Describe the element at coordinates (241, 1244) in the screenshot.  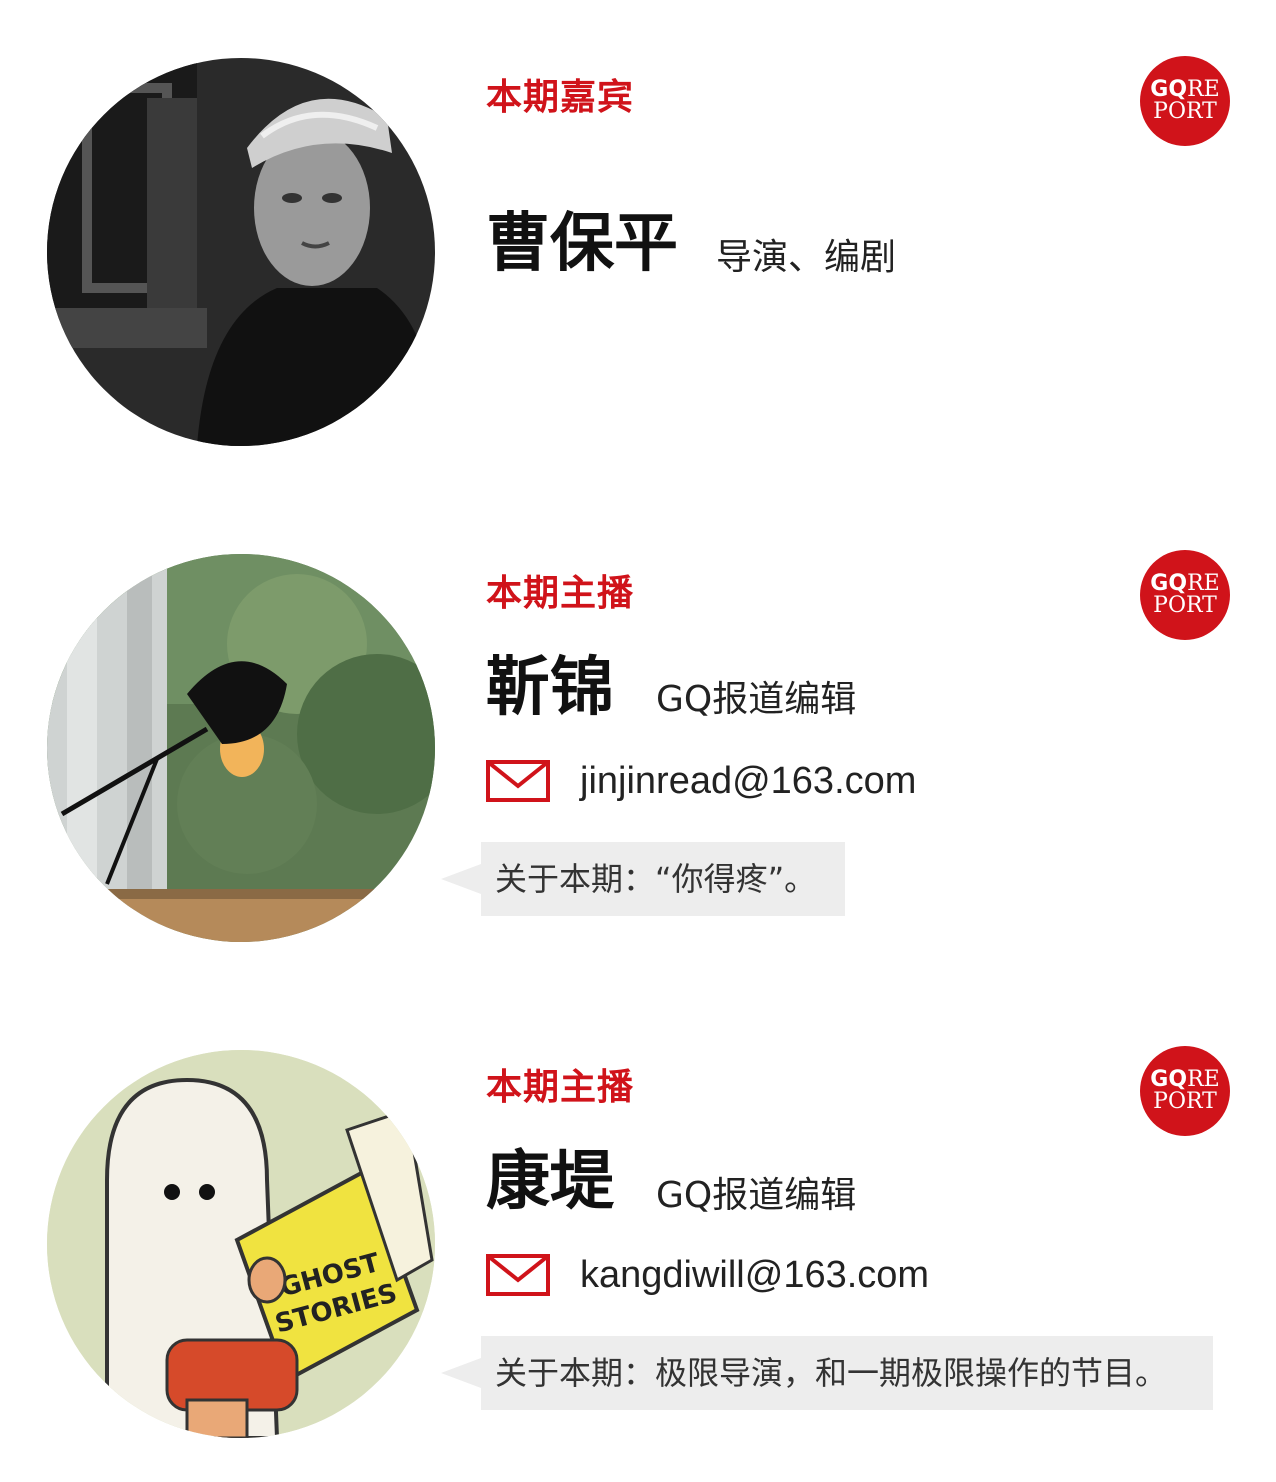
I see `host-avatar: GHOST STORIES` at that location.